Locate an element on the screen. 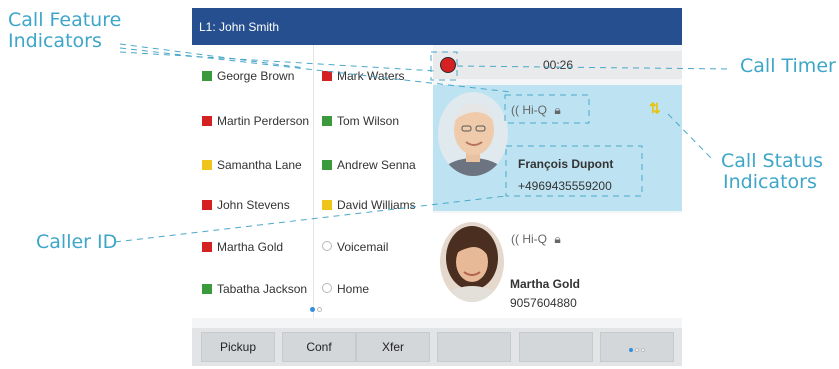 This screenshot has width=839, height=369. softkey-bar: Pickup Conf Xfer is located at coordinates (437, 347).